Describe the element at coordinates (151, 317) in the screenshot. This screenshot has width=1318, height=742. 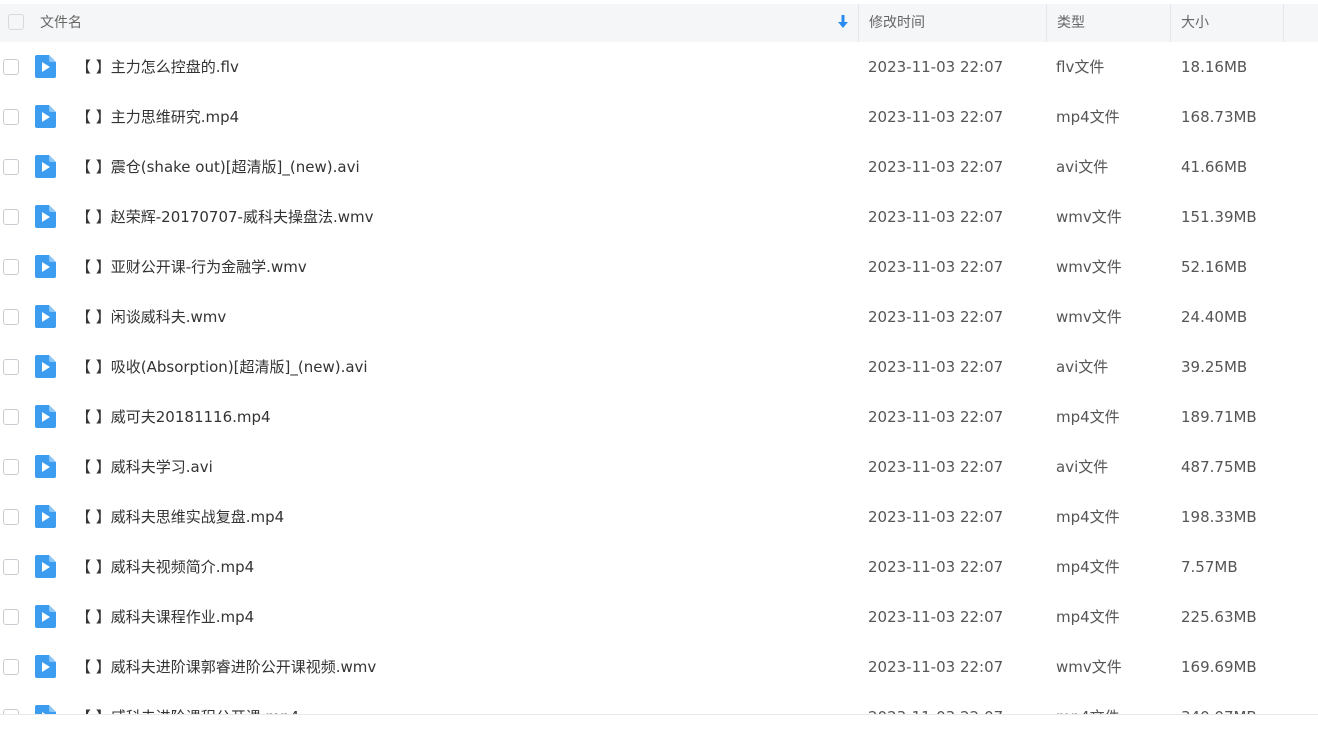
I see `file-name: 【 】闲谈威科夫.wmv` at that location.